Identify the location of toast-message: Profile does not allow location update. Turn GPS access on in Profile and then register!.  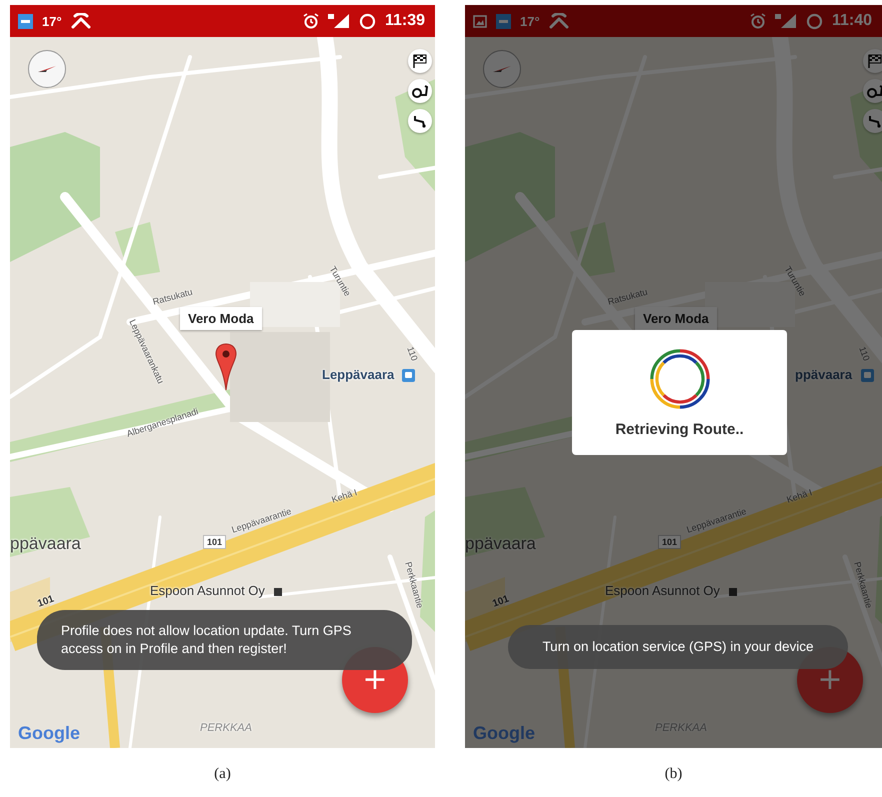
(224, 640).